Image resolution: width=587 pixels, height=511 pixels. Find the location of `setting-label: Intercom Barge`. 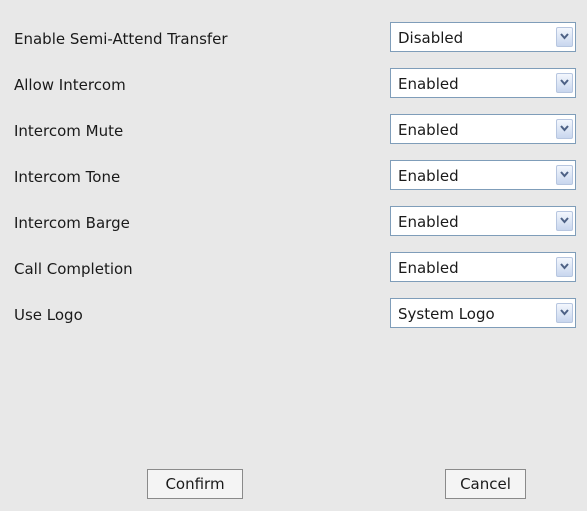

setting-label: Intercom Barge is located at coordinates (72, 223).